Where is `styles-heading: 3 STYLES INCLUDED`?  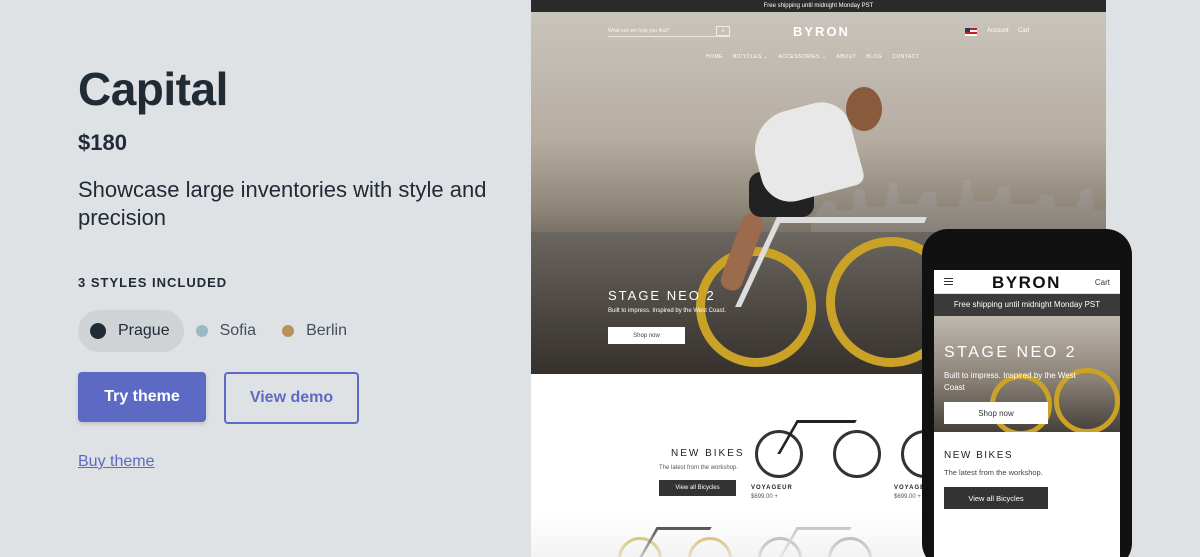
styles-heading: 3 STYLES INCLUDED is located at coordinates (153, 282).